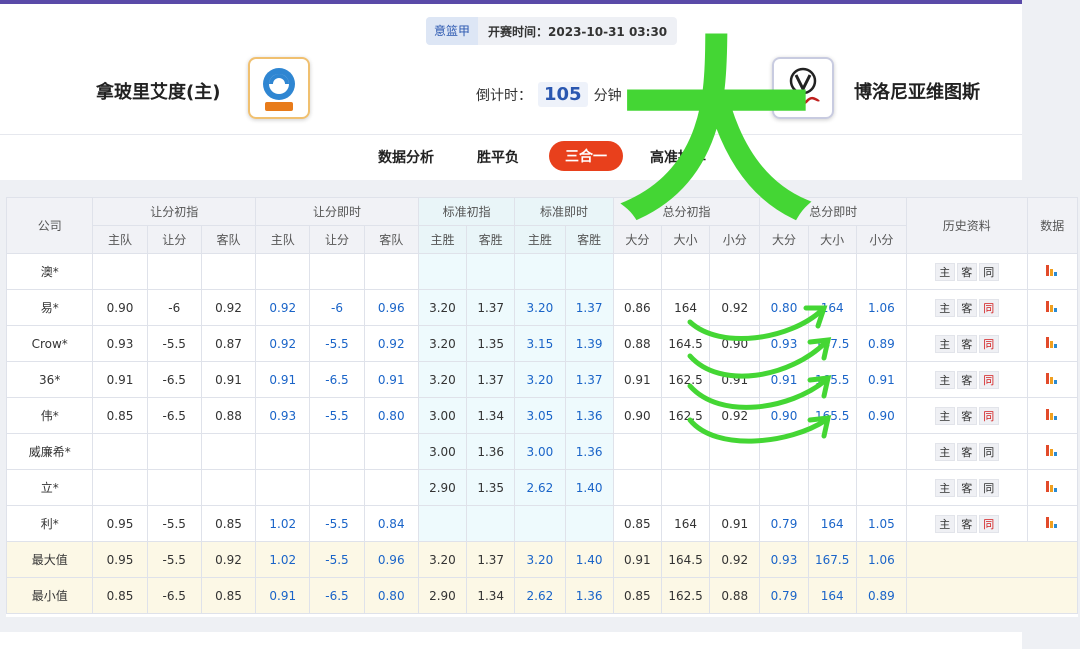 This screenshot has height=649, width=1080. What do you see at coordinates (542, 487) in the screenshot?
I see `table-row: 立* 2.90 1.35 2.62 1.40 主客同` at bounding box center [542, 487].